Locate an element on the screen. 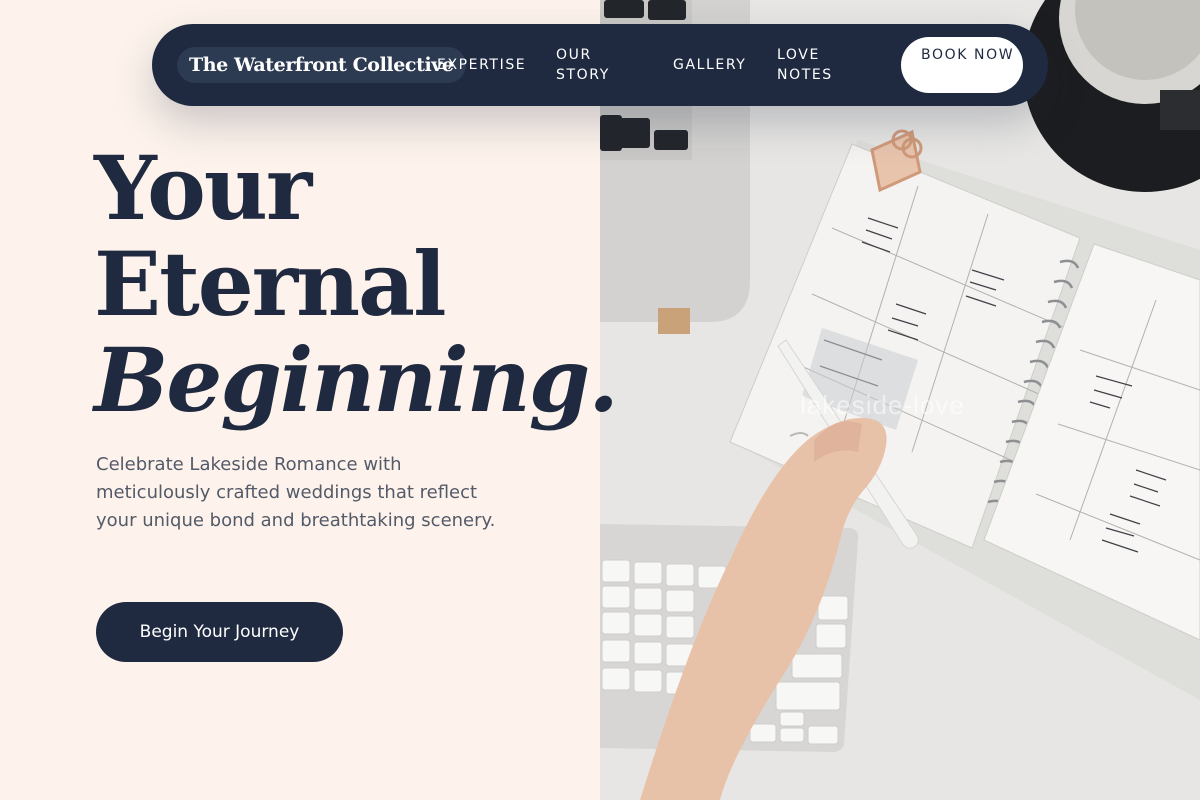 This screenshot has height=800, width=1200. begin-journey-button: Begin Your Journey is located at coordinates (219, 632).